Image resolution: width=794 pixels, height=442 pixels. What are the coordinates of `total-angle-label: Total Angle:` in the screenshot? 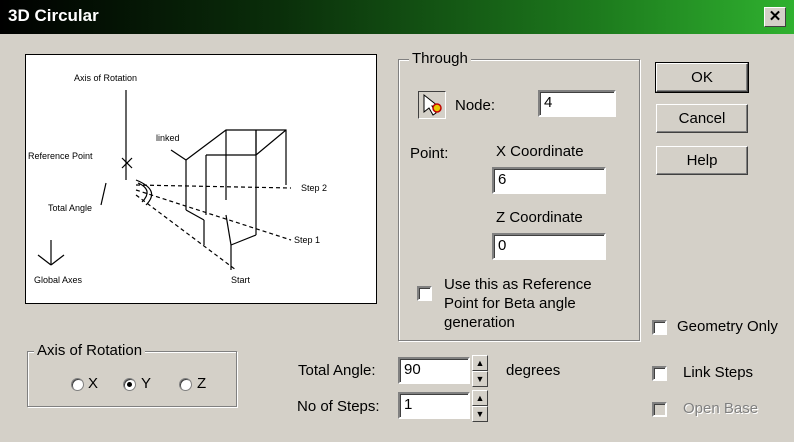 It's located at (337, 370).